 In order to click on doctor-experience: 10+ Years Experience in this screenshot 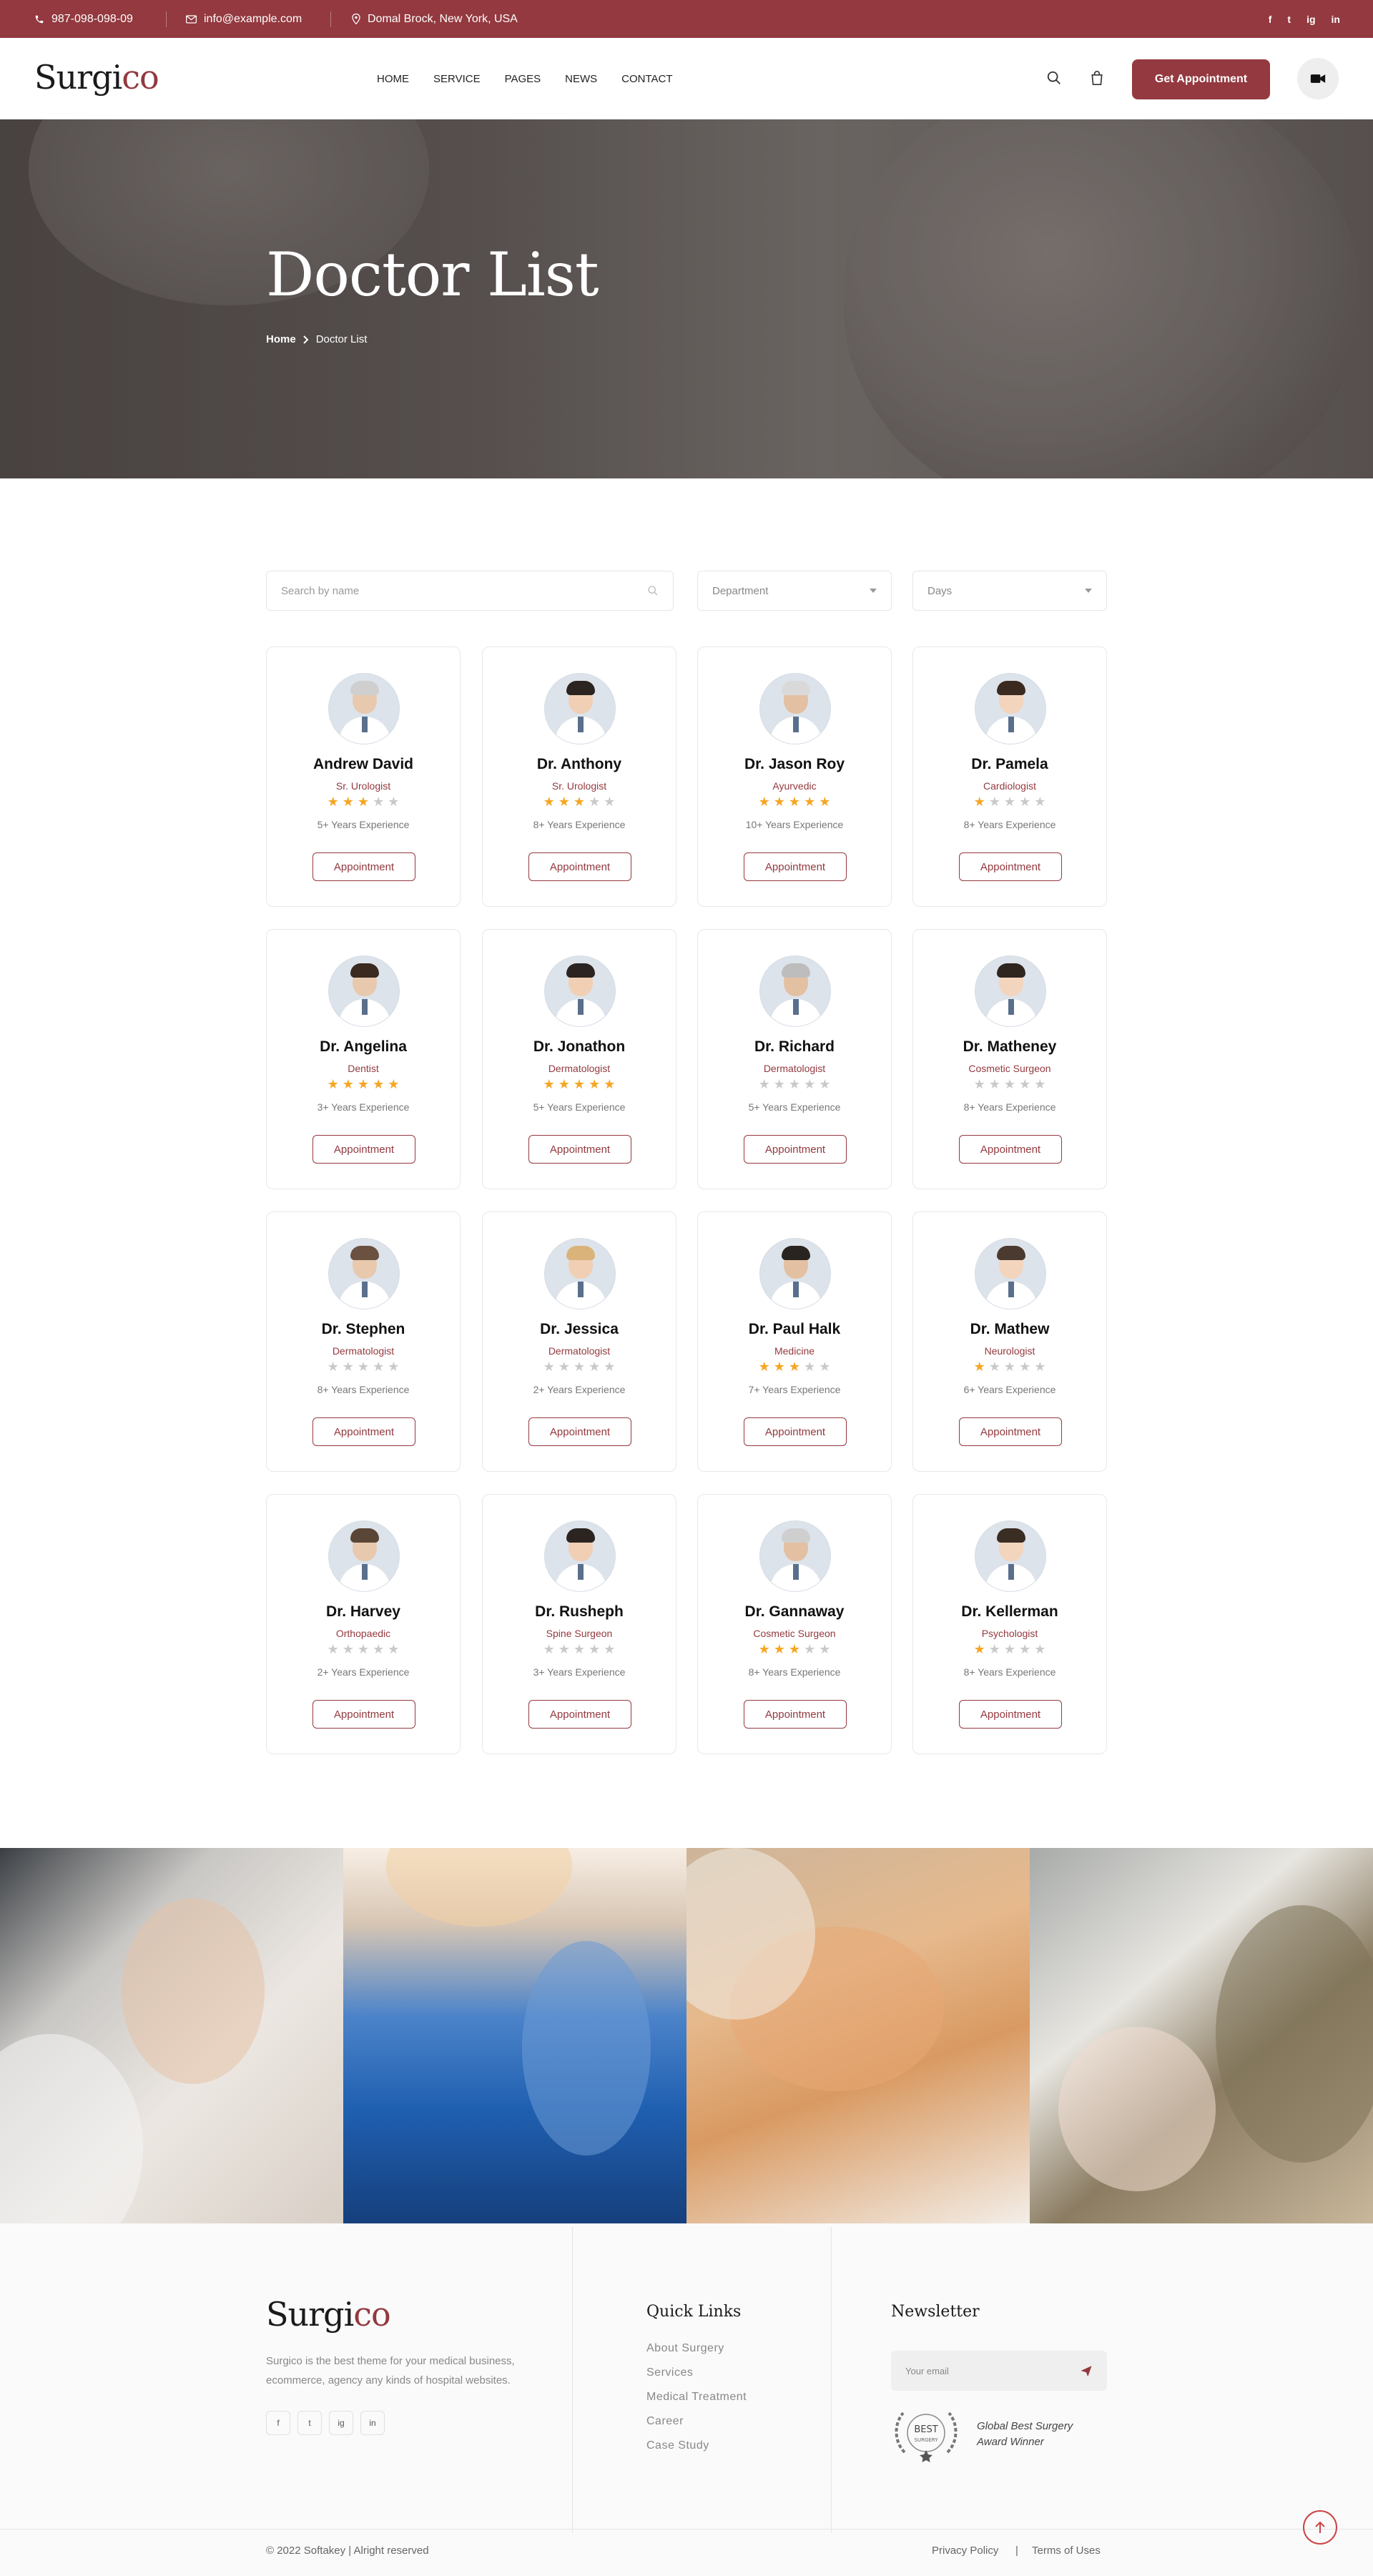, I will do `click(794, 825)`.